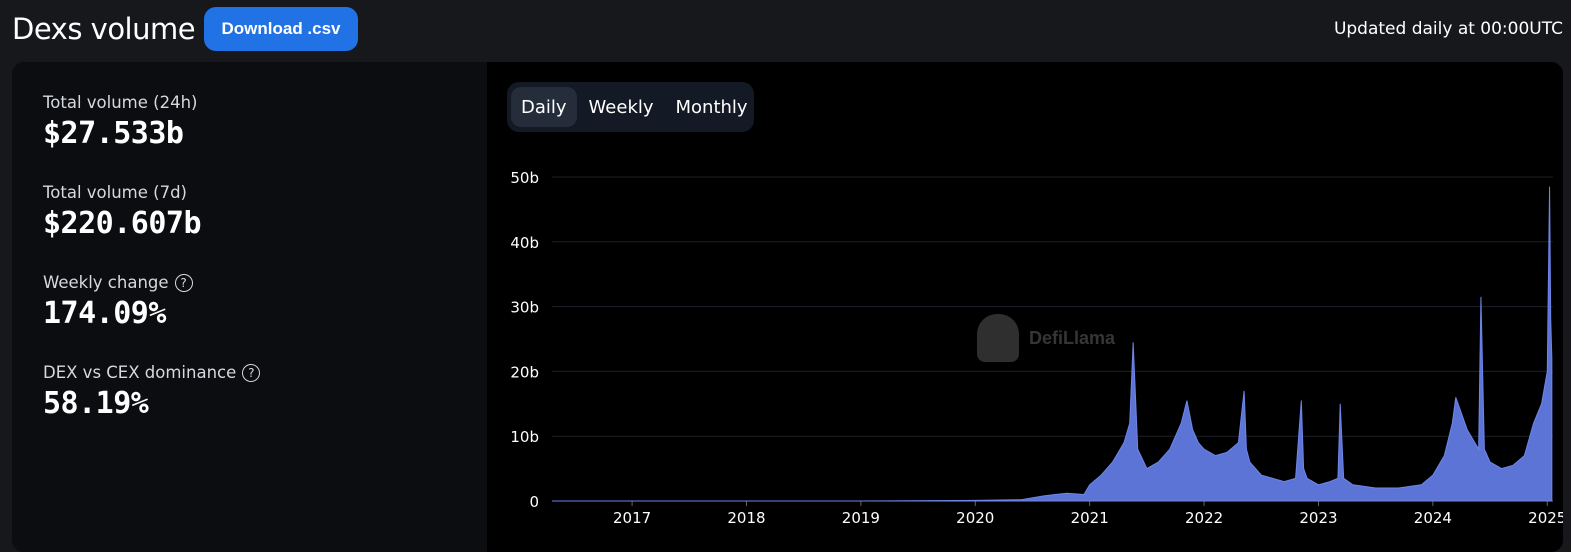 The image size is (1571, 552). I want to click on stat-label: Total volume (7d), so click(115, 192).